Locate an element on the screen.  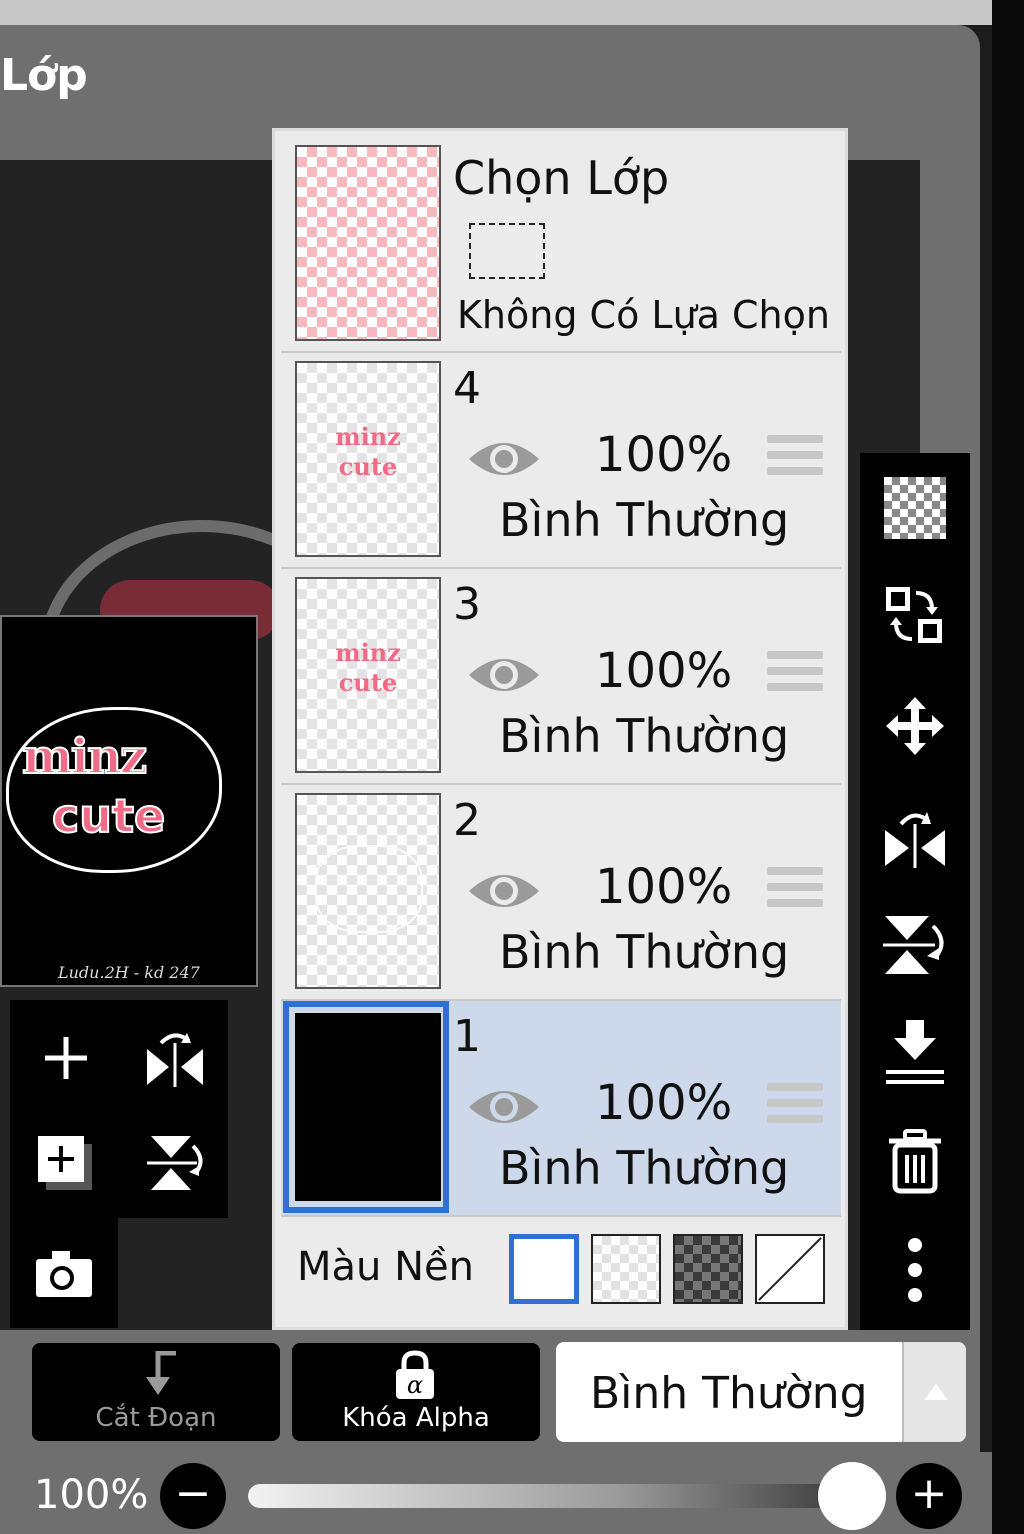
layer-row-1: 1 100% Bình Thường is located at coordinates (561, 1109).